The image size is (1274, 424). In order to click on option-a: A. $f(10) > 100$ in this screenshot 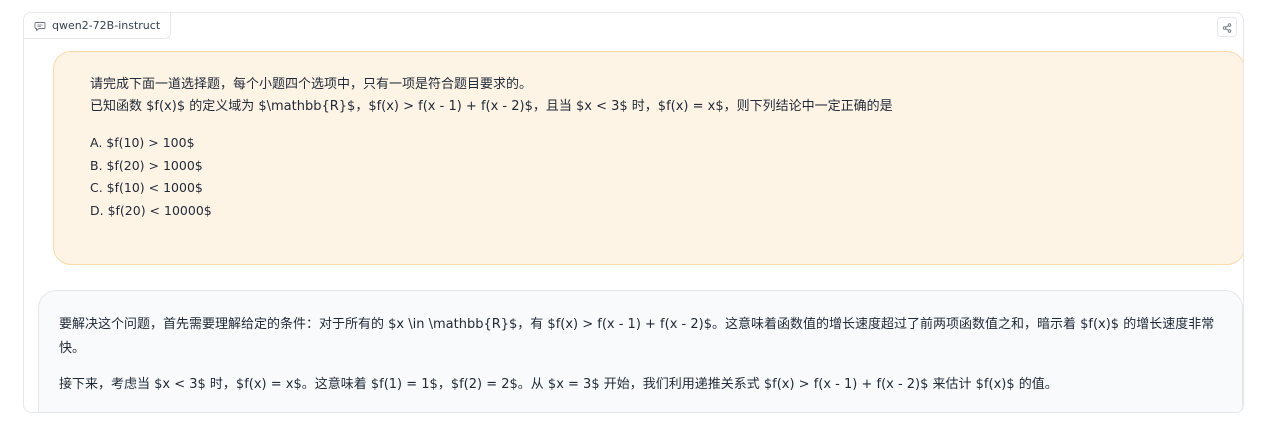, I will do `click(142, 142)`.